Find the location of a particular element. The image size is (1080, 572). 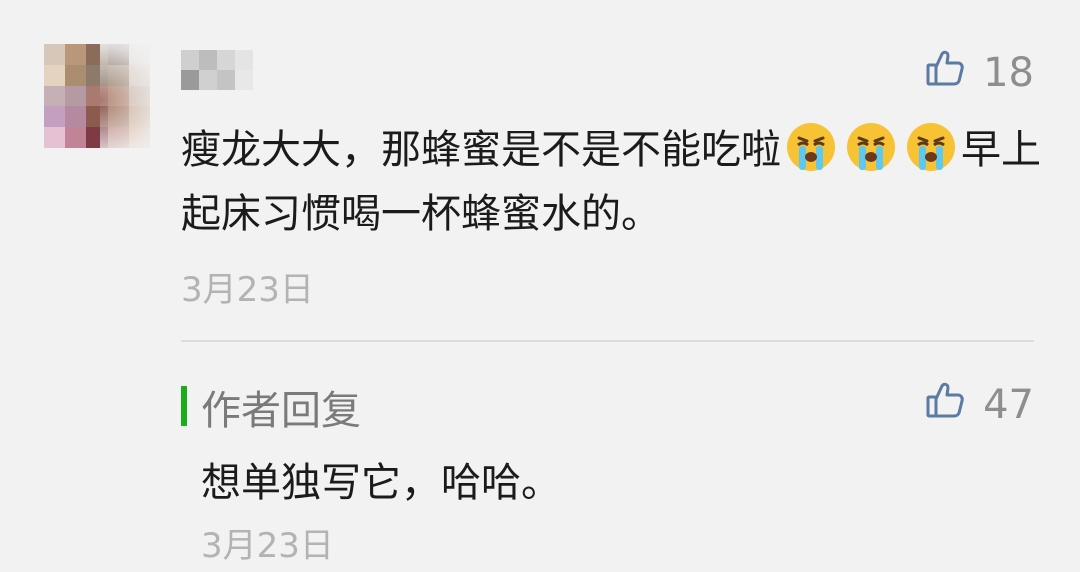

author-reply-label: 作者回复 is located at coordinates (281, 411).